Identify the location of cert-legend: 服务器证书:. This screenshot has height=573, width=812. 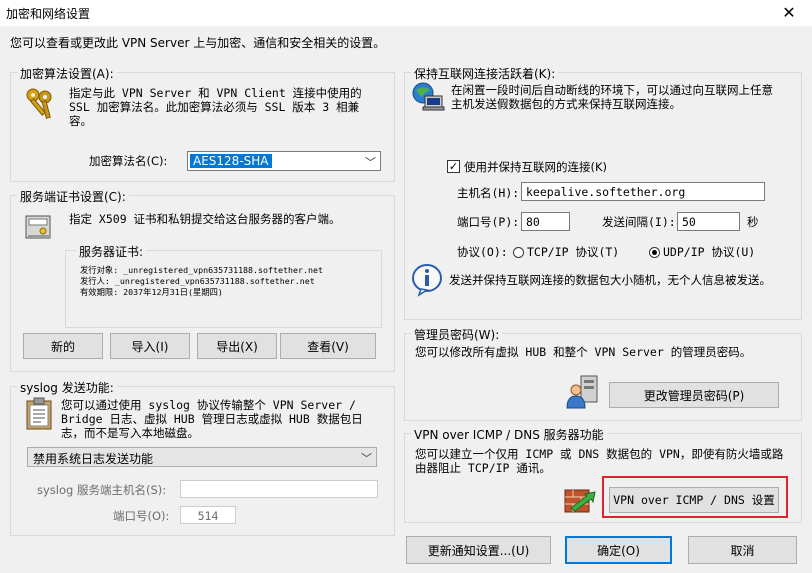
(111, 251).